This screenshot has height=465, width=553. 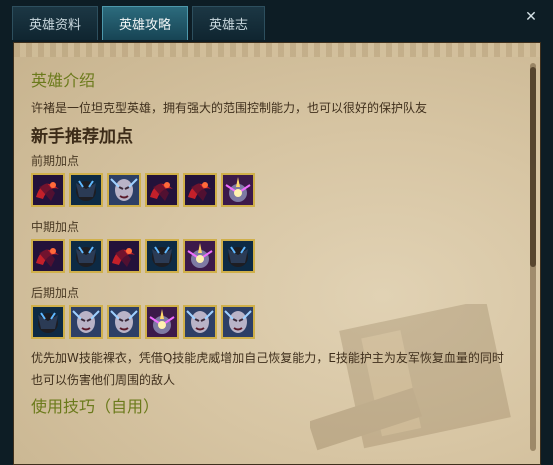 I want to click on tab-hero-story: 英雄志, so click(x=229, y=23).